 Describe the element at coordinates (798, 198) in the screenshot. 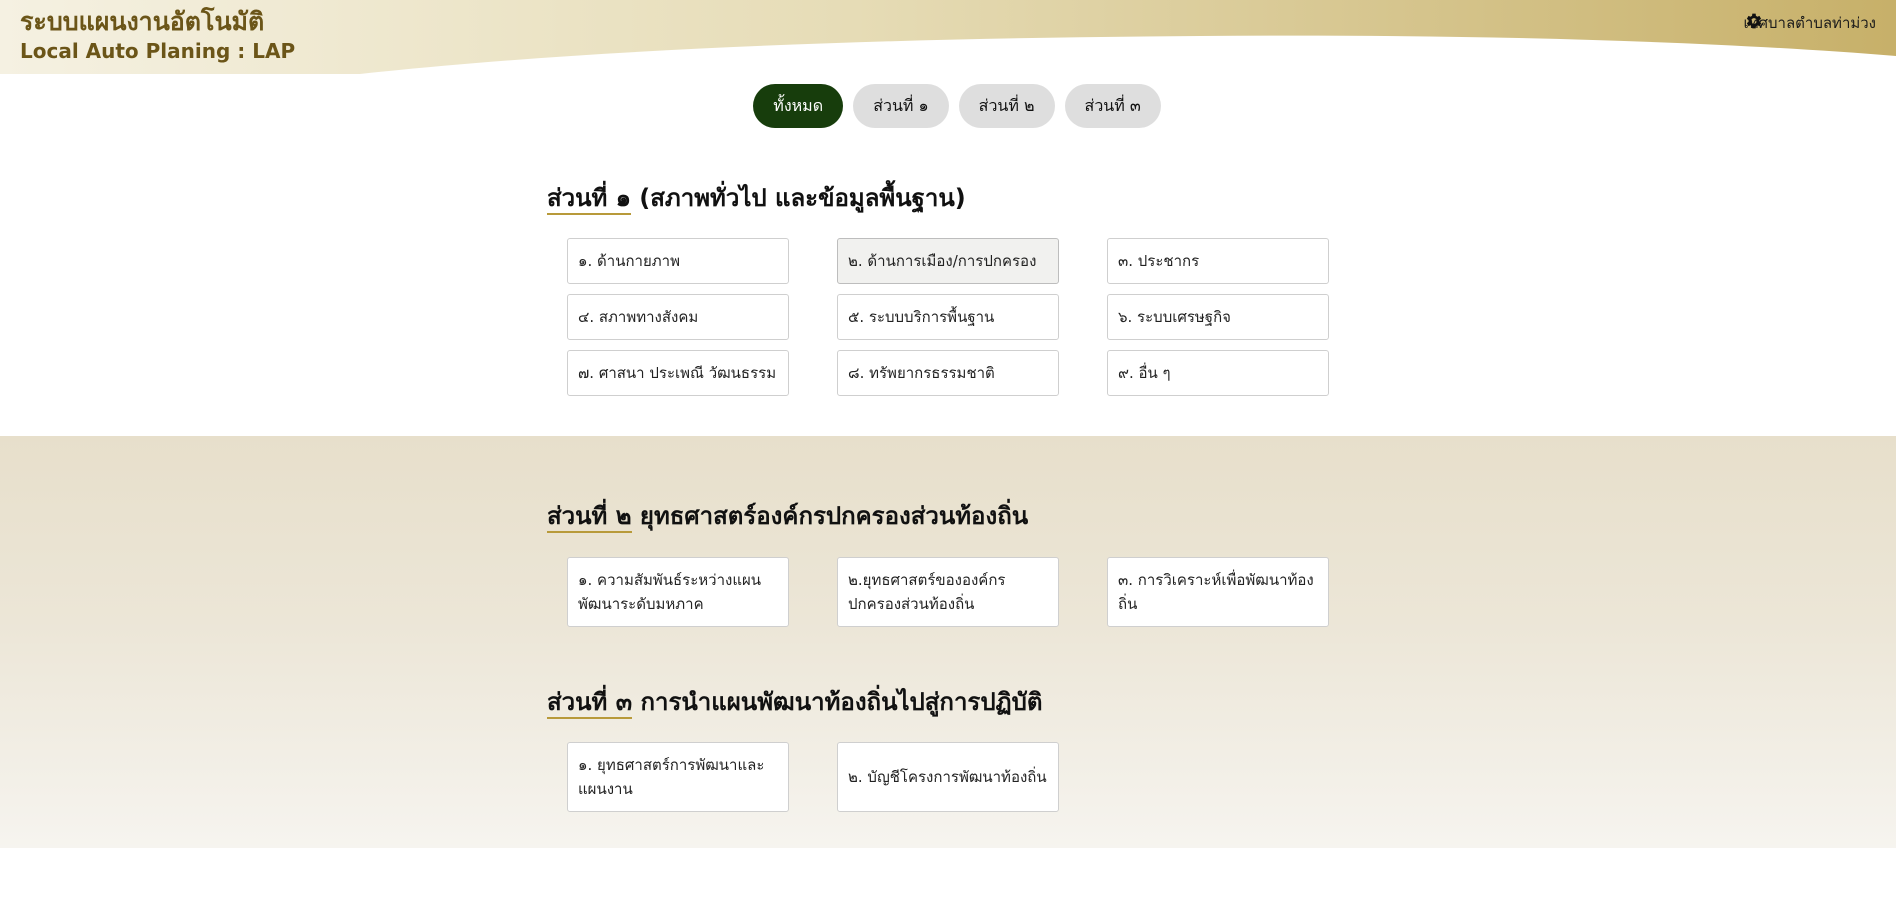

I see `section-1-title-text: (สภาพทั่วไป และข้อมูลพื้นฐาน)` at that location.